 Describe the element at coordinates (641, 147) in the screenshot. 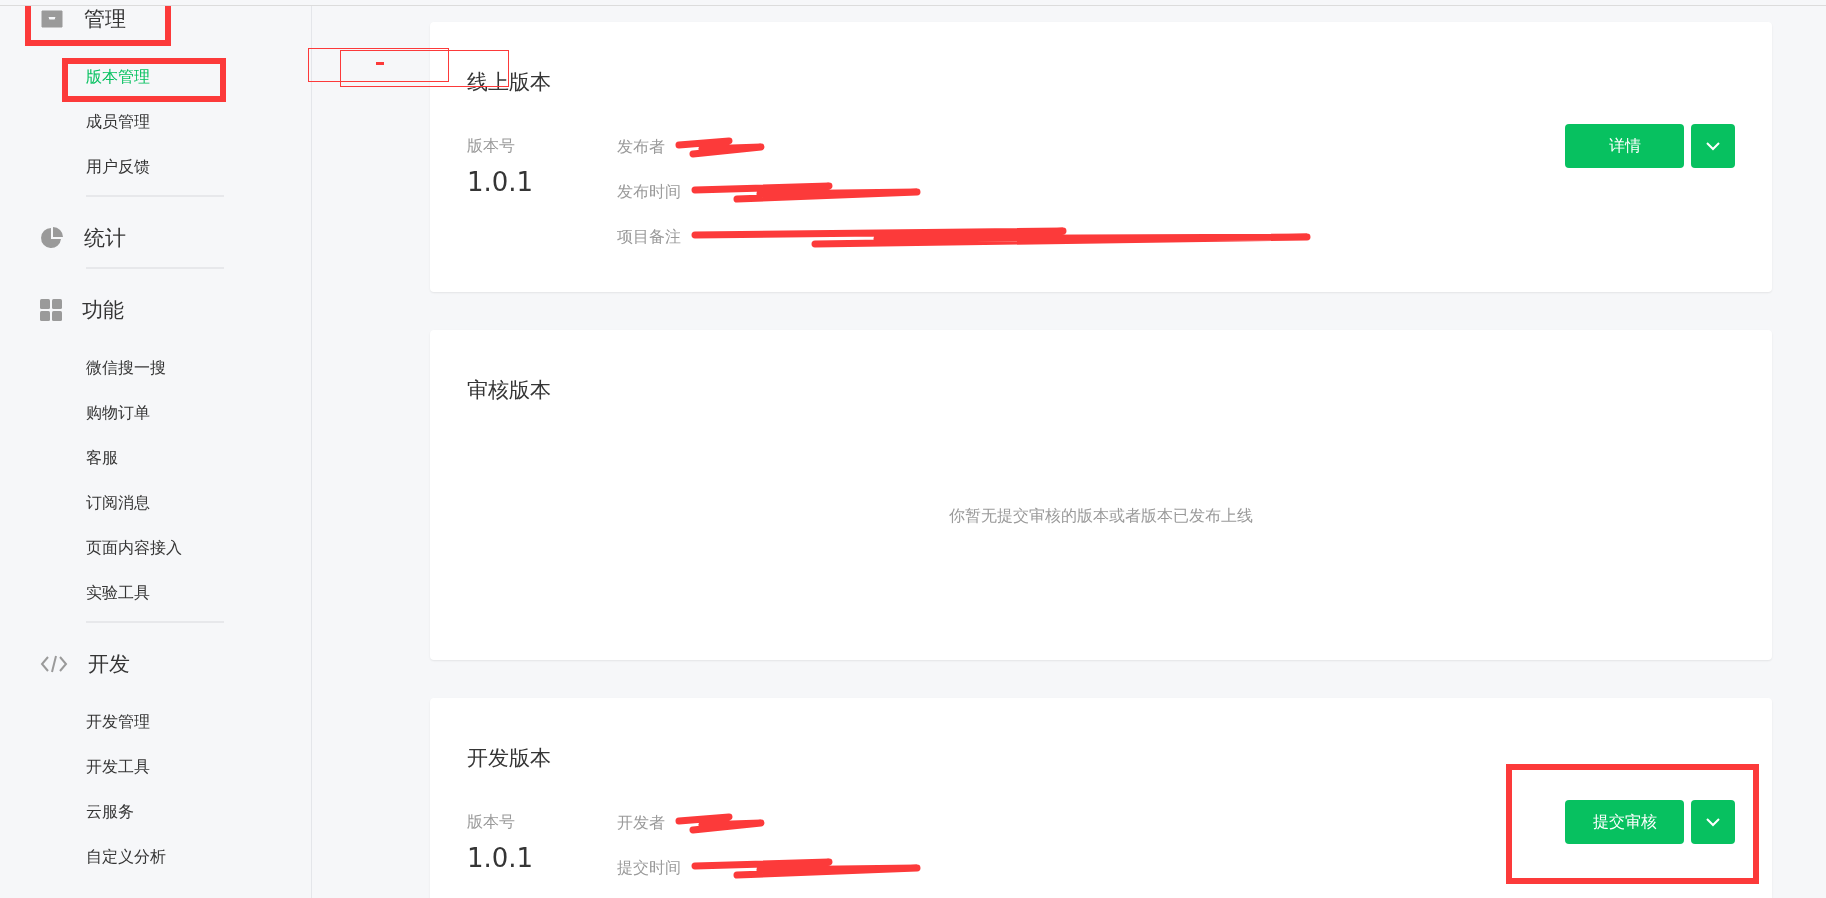

I see `field-label: 发布者` at that location.